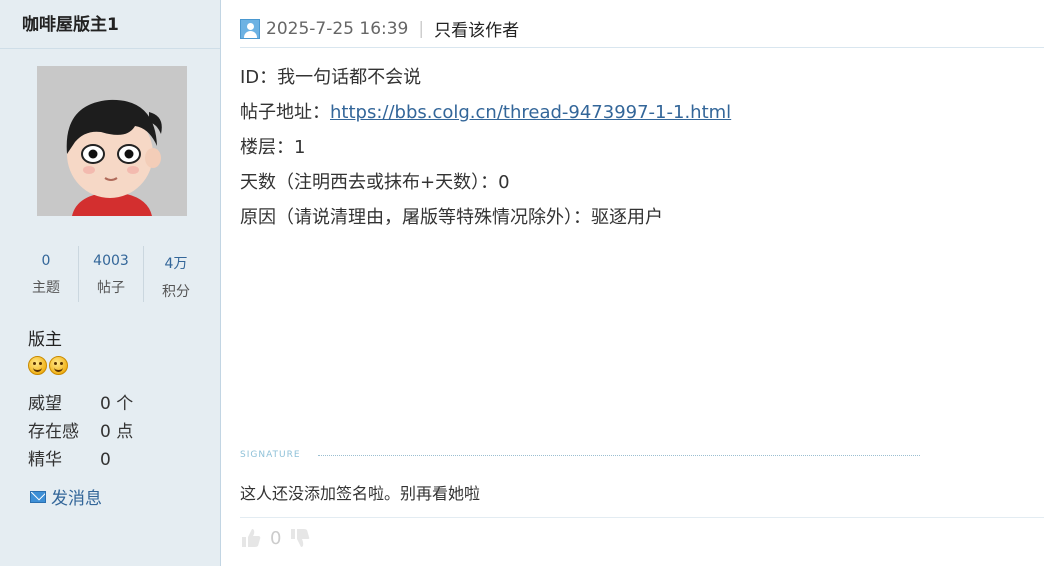  What do you see at coordinates (360, 493) in the screenshot?
I see `signature-text: 这人还没添加签名啦。别再看她啦` at bounding box center [360, 493].